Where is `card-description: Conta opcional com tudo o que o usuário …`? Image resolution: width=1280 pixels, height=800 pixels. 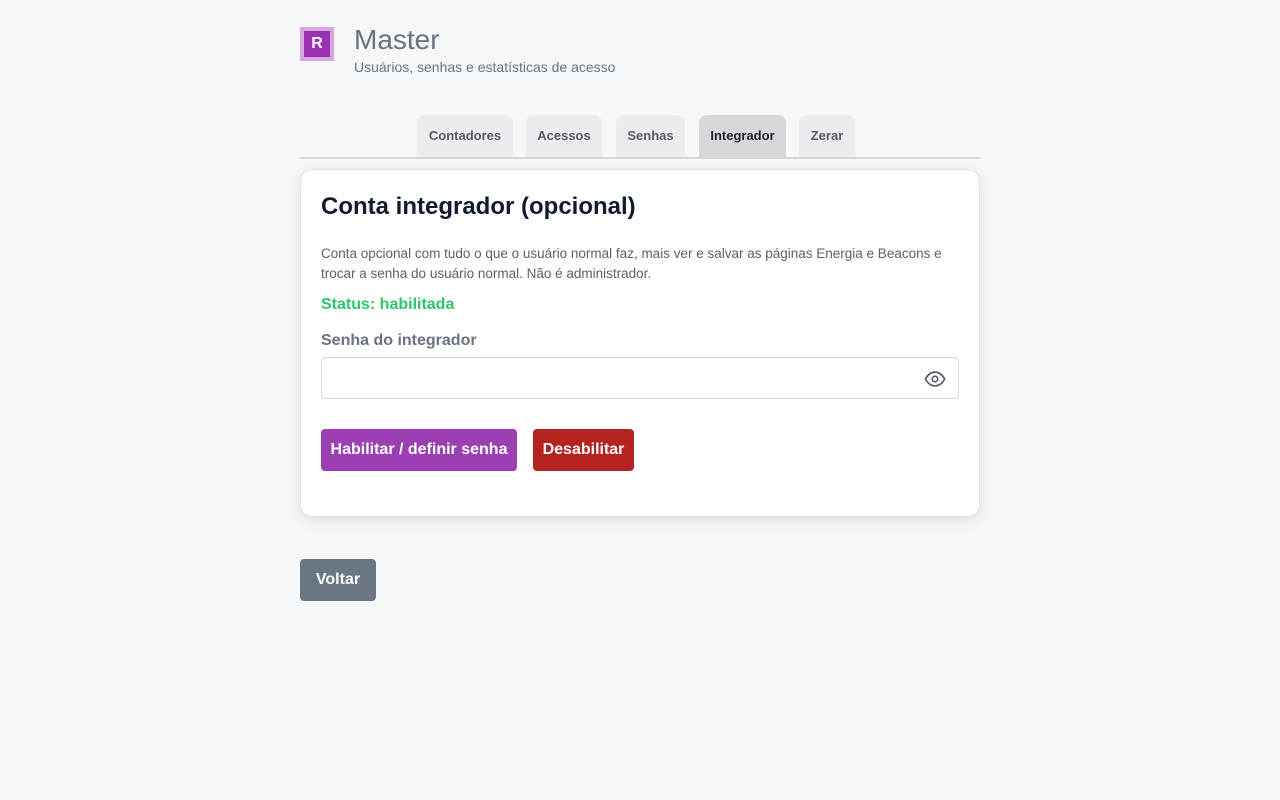 card-description: Conta opcional com tudo o que o usuário … is located at coordinates (631, 263).